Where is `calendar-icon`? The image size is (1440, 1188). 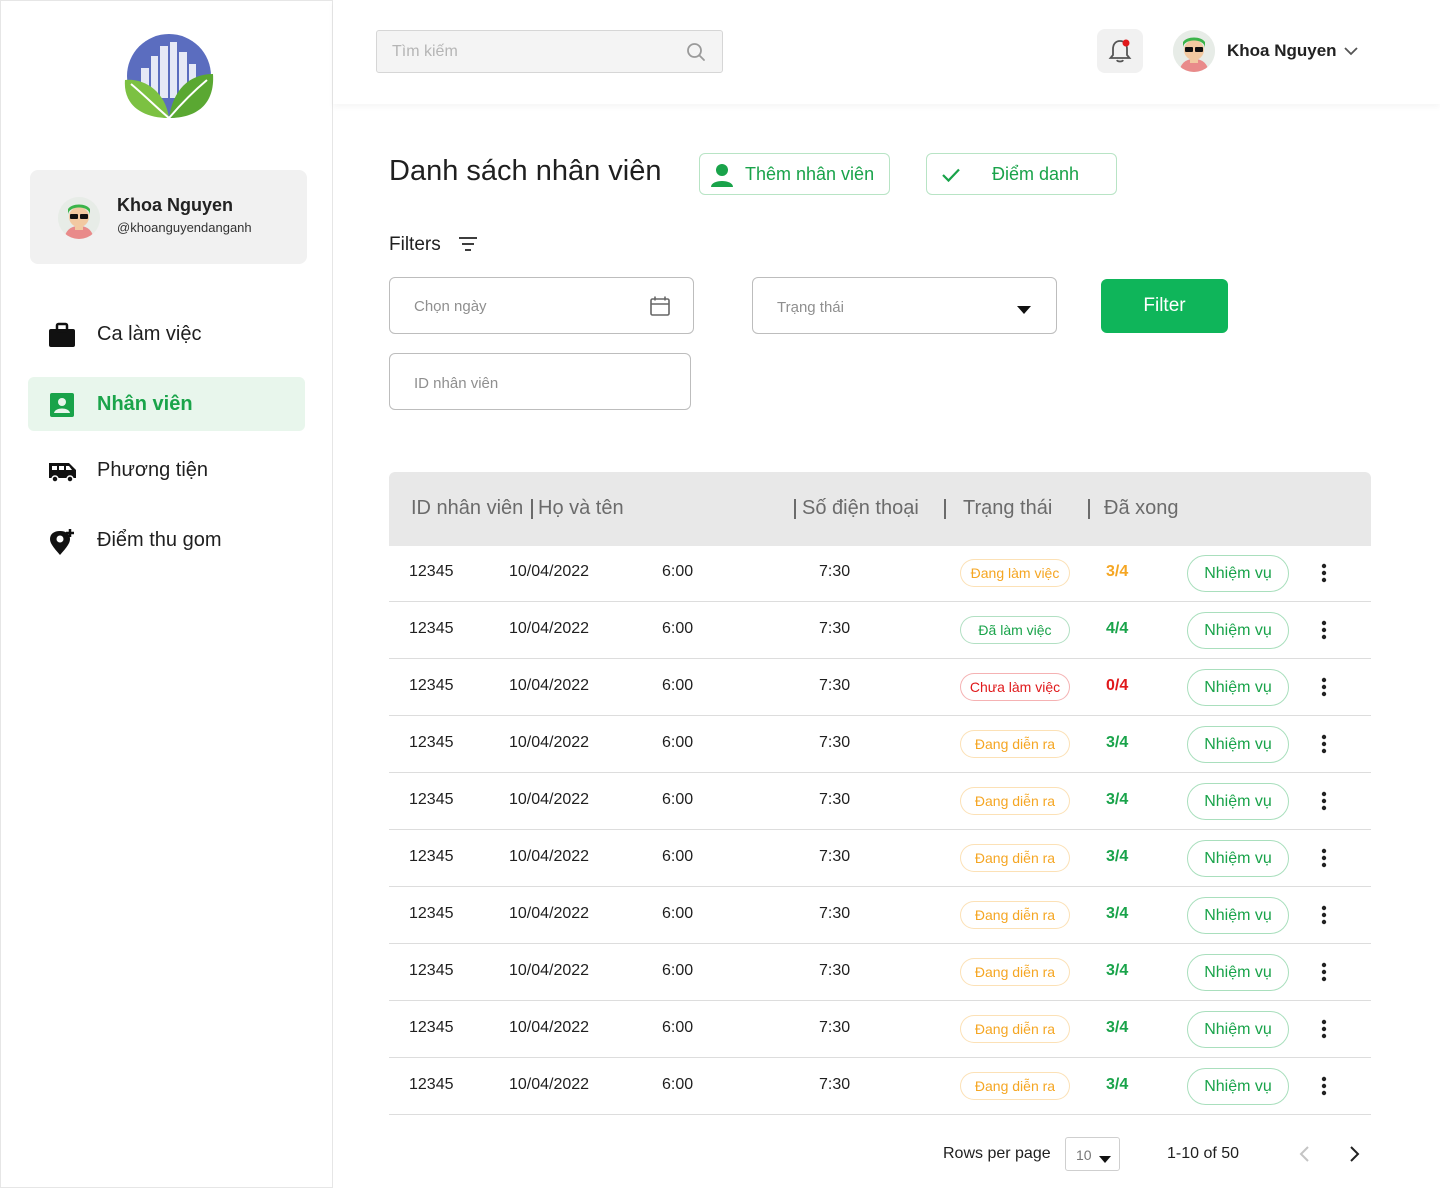 calendar-icon is located at coordinates (660, 306).